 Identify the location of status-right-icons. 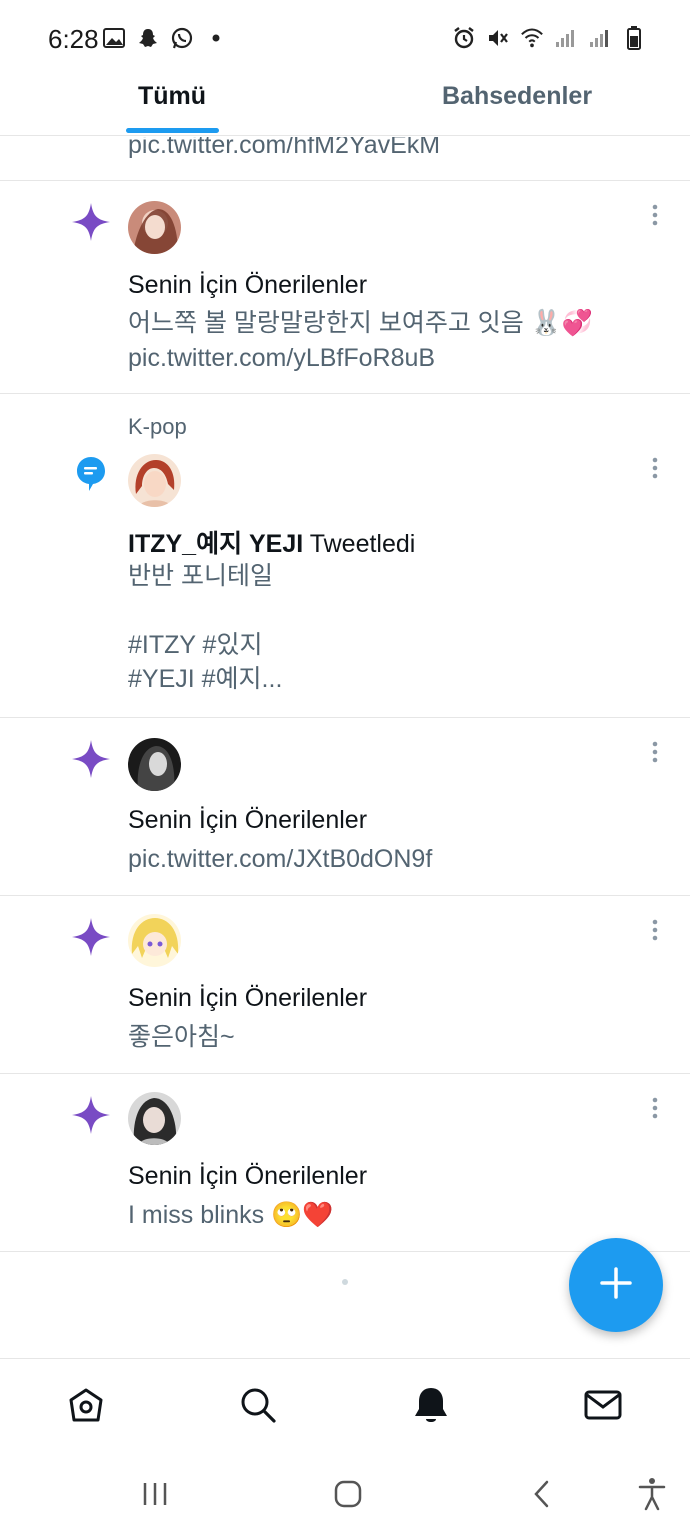
(549, 38).